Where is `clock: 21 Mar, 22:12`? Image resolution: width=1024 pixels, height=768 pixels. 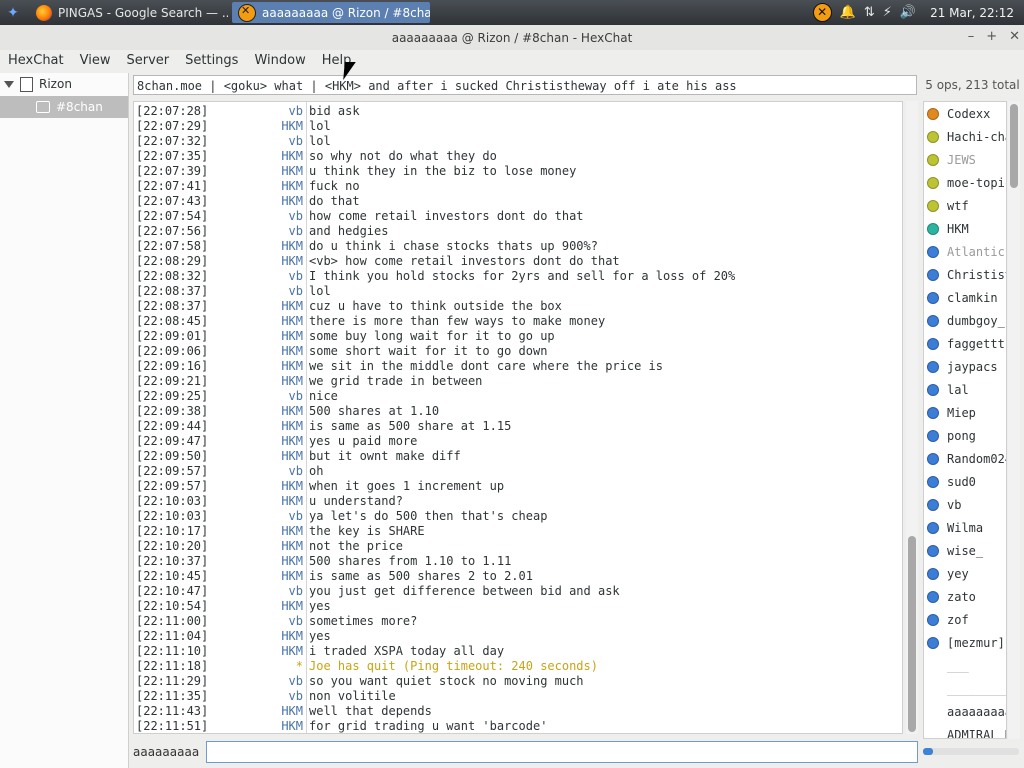 clock: 21 Mar, 22:12 is located at coordinates (972, 13).